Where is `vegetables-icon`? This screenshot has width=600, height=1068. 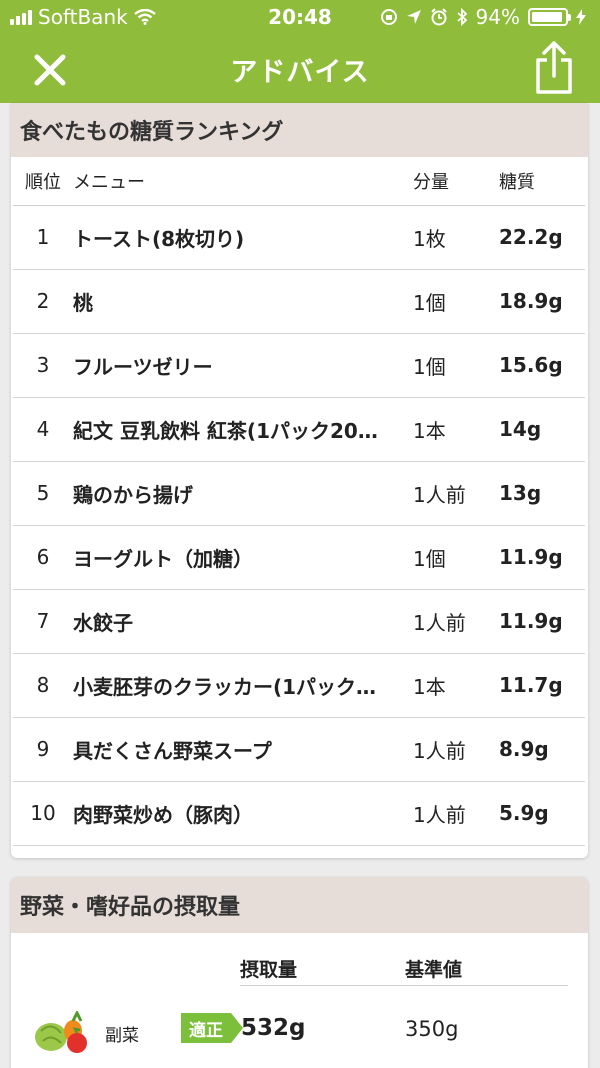 vegetables-icon is located at coordinates (61, 1032).